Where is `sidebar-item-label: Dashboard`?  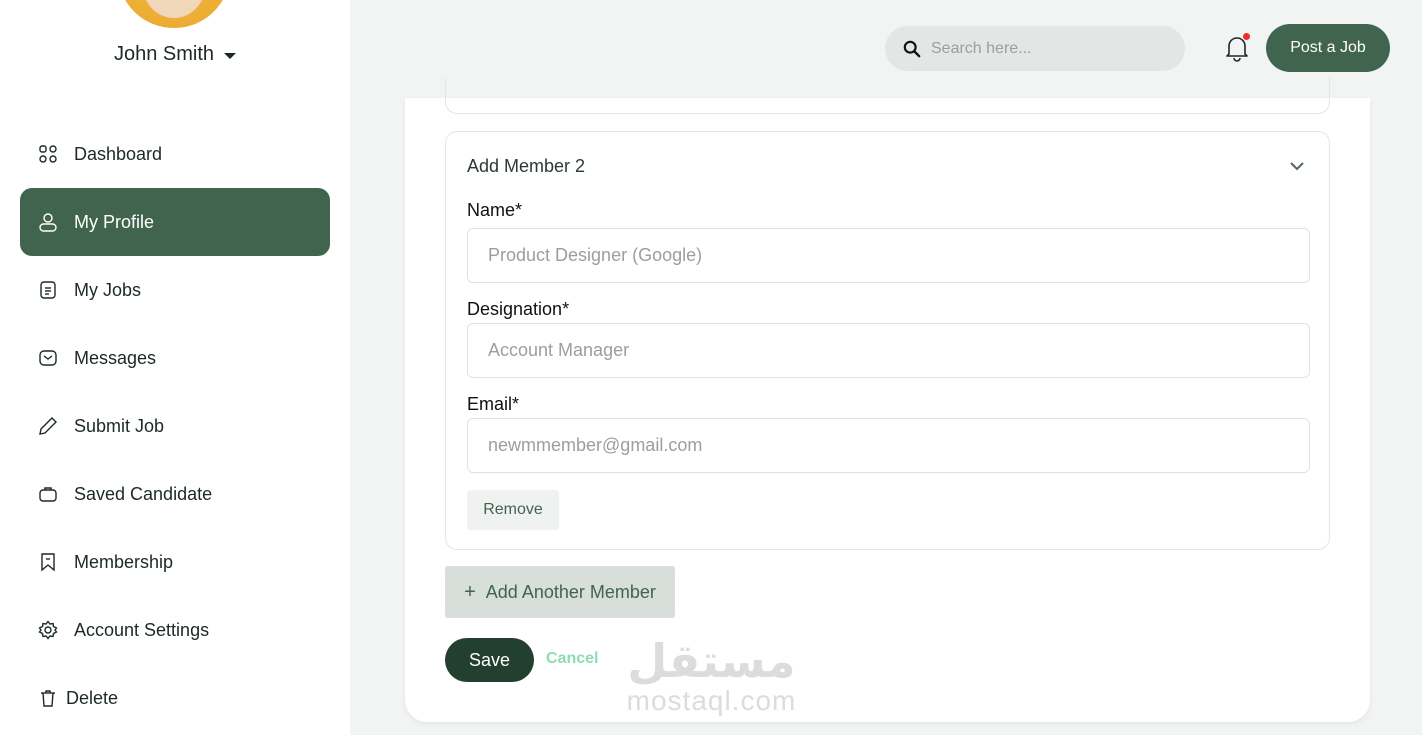 sidebar-item-label: Dashboard is located at coordinates (118, 153).